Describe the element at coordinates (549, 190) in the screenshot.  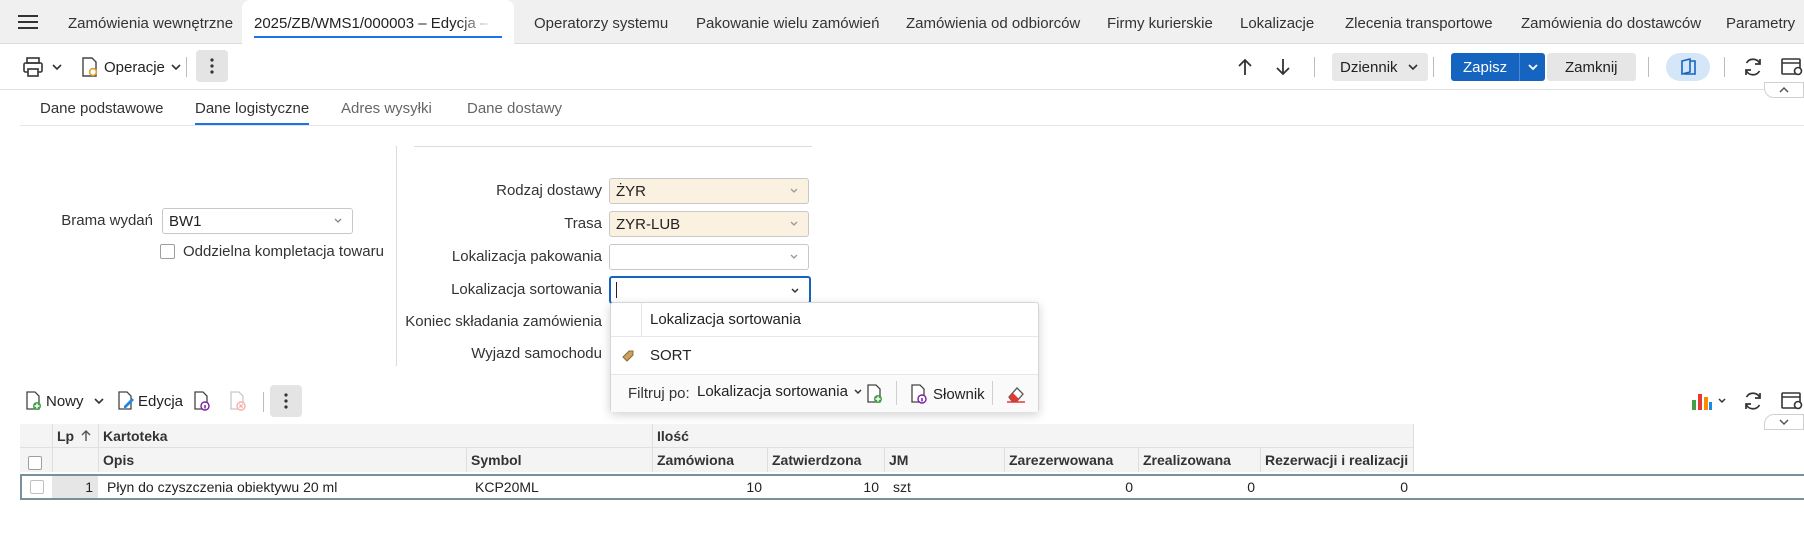
I see `delivery-type-label: Rodzaj dostawy` at that location.